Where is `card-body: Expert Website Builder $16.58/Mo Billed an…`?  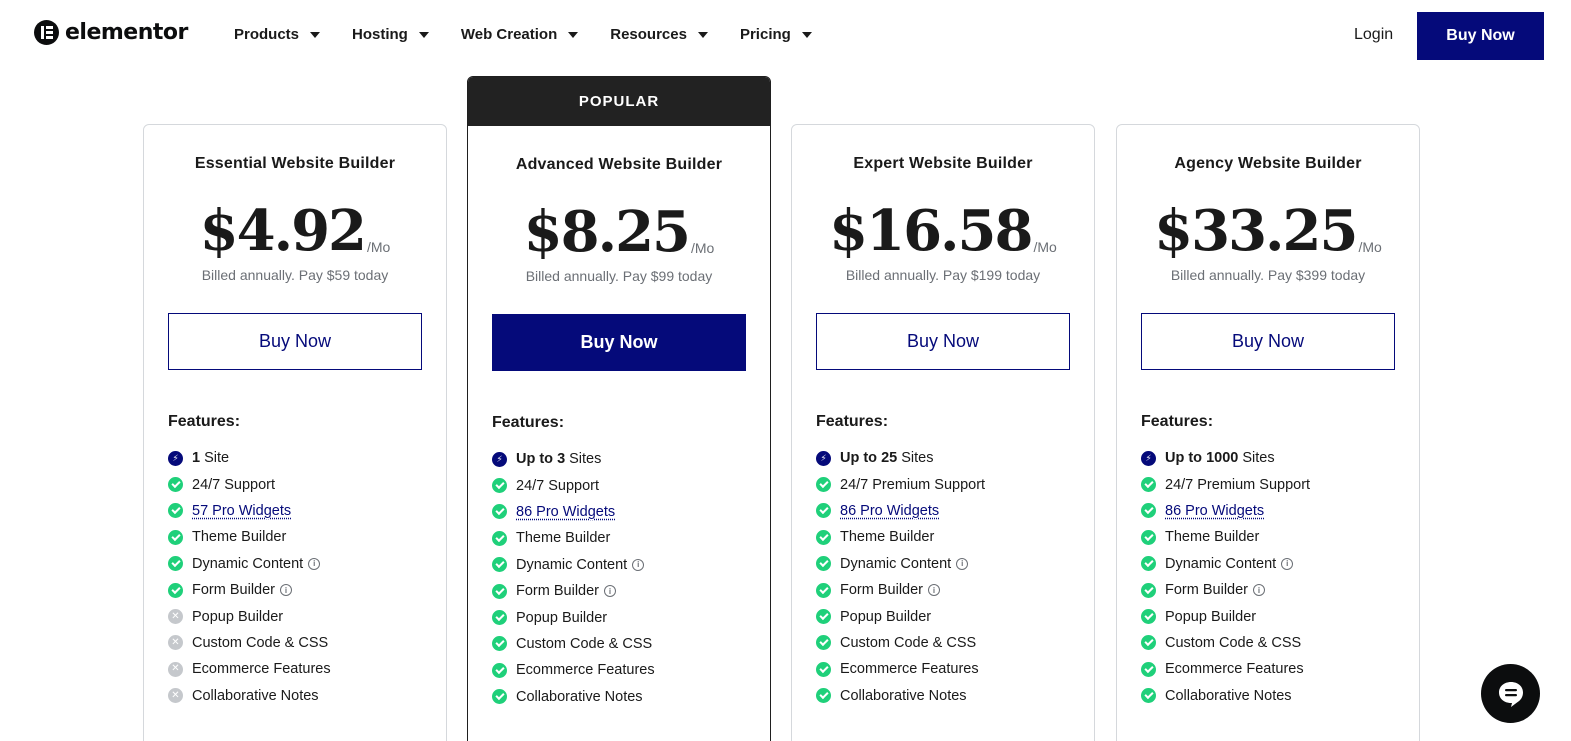 card-body: Expert Website Builder $16.58/Mo Billed an… is located at coordinates (943, 432).